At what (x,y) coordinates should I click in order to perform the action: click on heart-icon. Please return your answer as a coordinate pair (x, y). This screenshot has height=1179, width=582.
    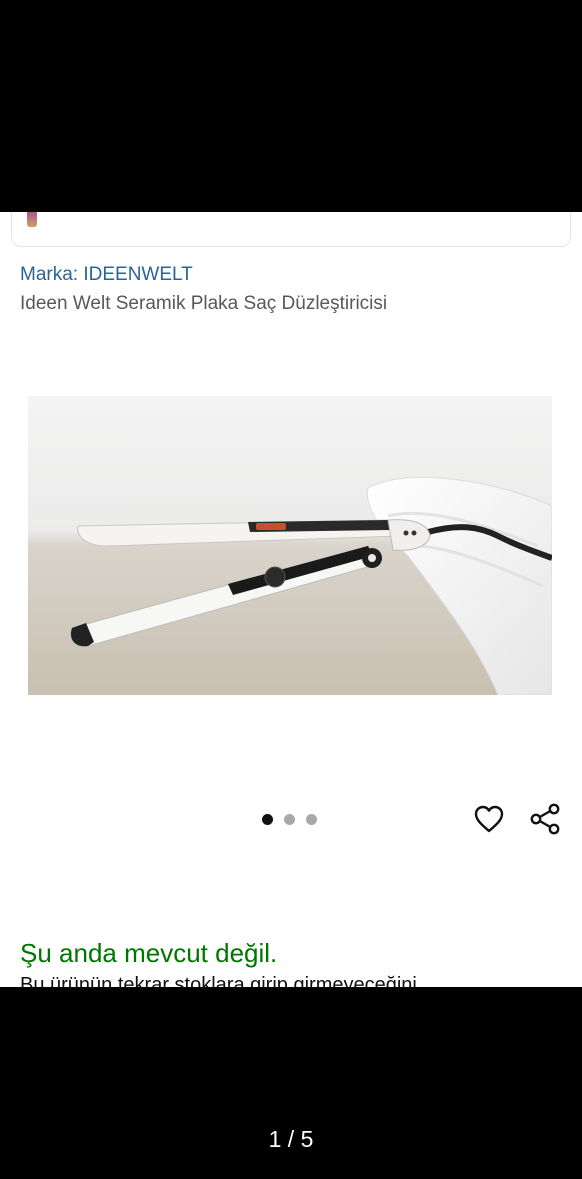
    Looking at the image, I should click on (489, 819).